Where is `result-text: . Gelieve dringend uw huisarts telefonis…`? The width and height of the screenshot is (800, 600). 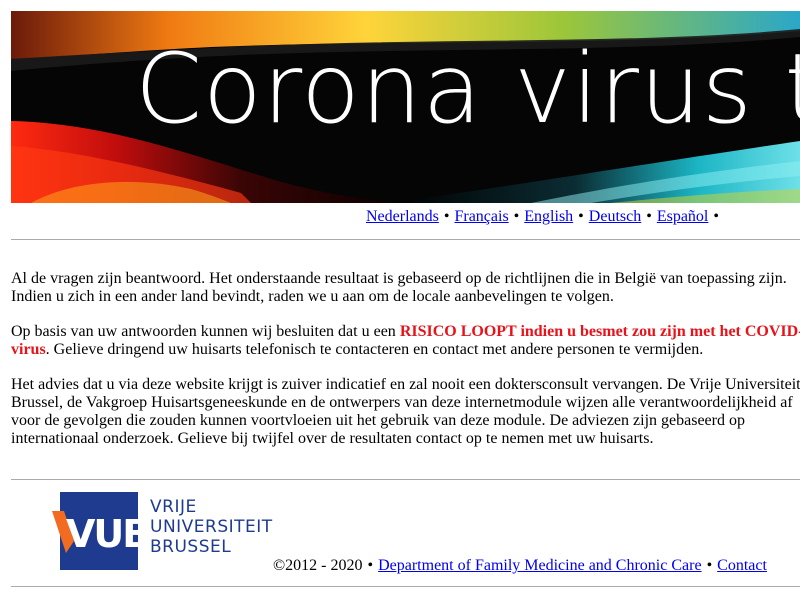 result-text: . Gelieve dringend uw huisarts telefonis… is located at coordinates (374, 349).